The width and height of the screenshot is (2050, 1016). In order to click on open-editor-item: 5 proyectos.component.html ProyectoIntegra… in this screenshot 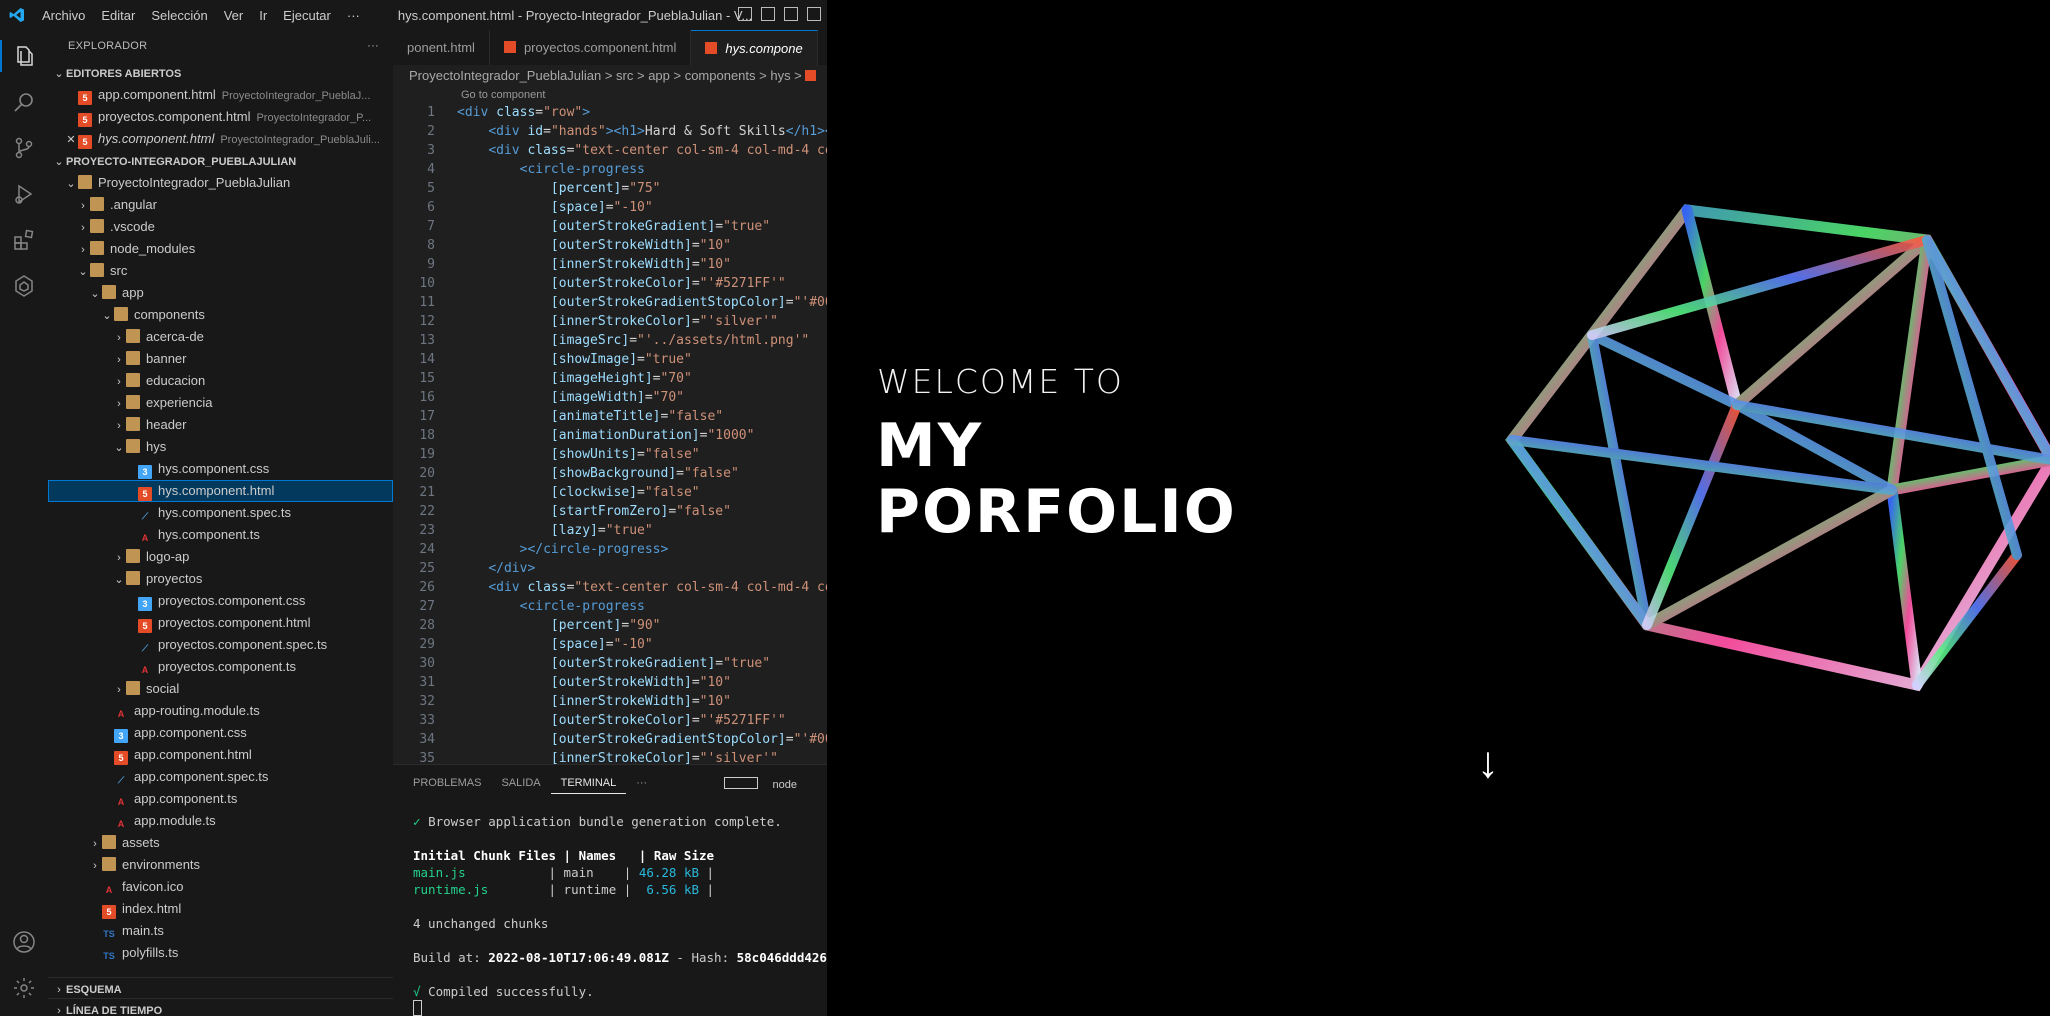, I will do `click(220, 117)`.